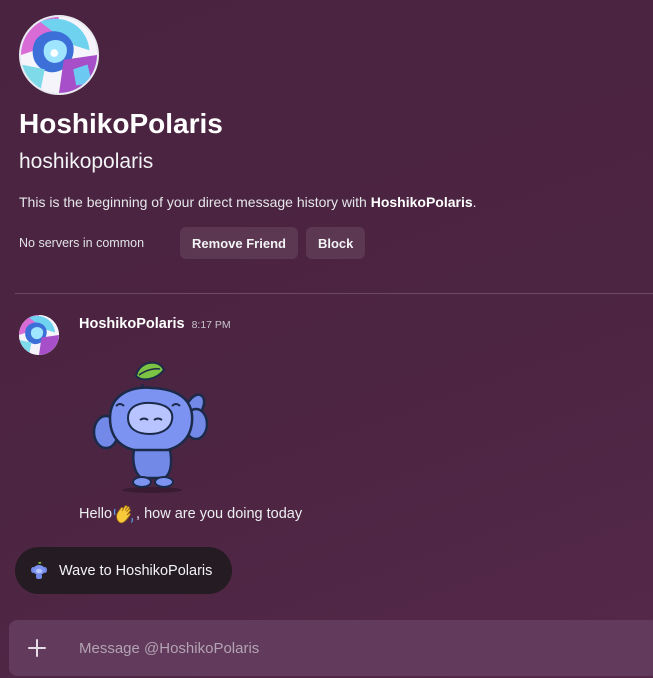 The width and height of the screenshot is (653, 678). What do you see at coordinates (132, 324) in the screenshot?
I see `message-author: HoshikoPolaris` at bounding box center [132, 324].